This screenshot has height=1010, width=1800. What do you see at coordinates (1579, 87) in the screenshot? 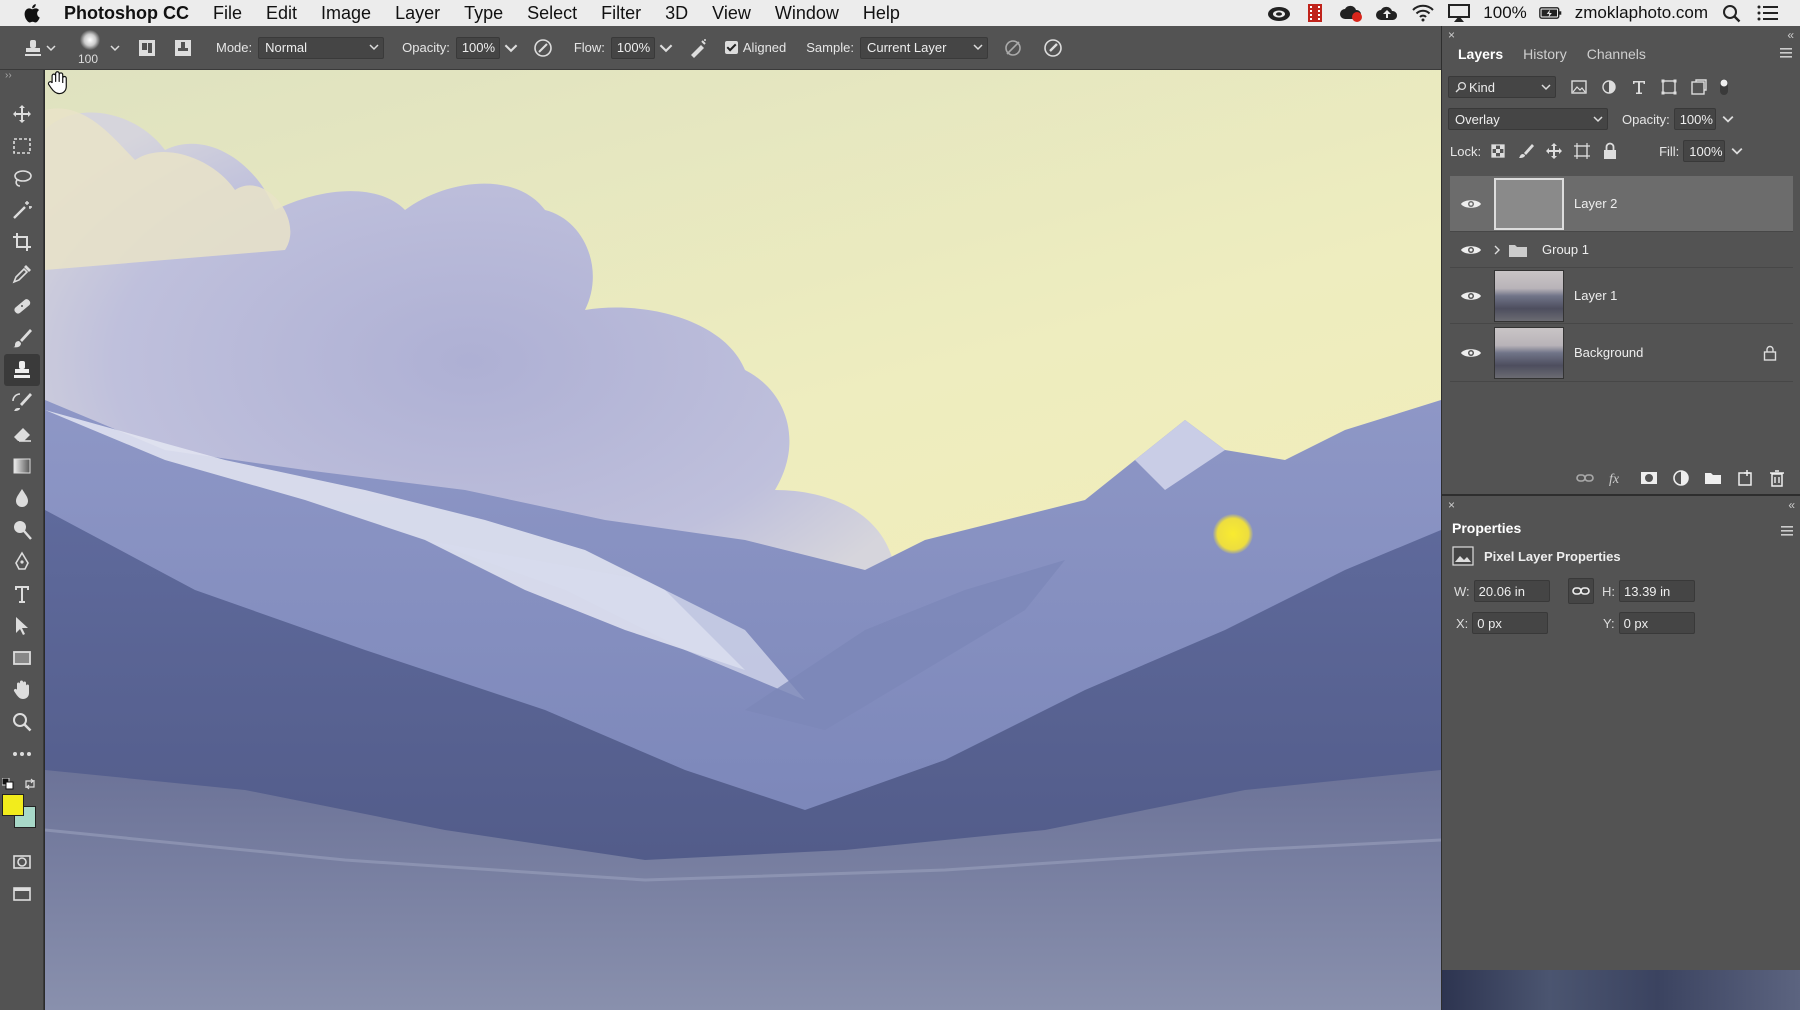
I see `pixel-filter-icon` at bounding box center [1579, 87].